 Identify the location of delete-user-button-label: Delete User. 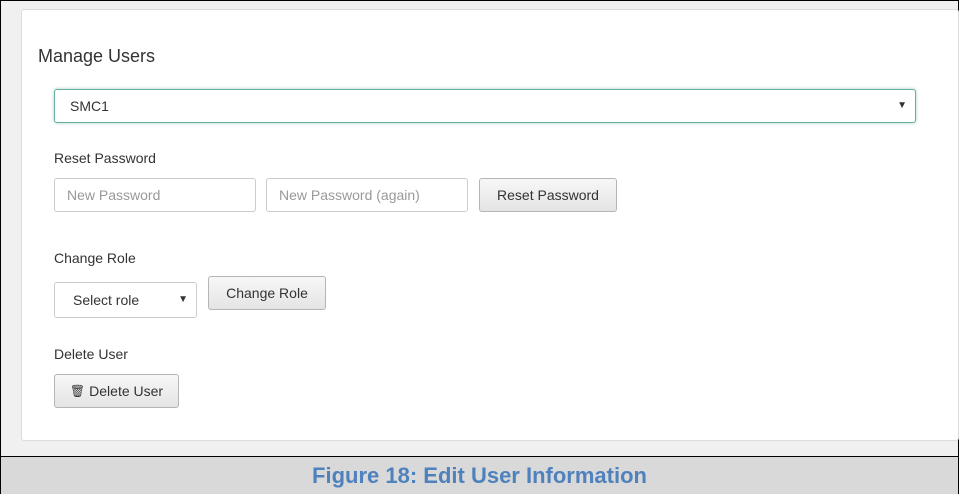
(126, 391).